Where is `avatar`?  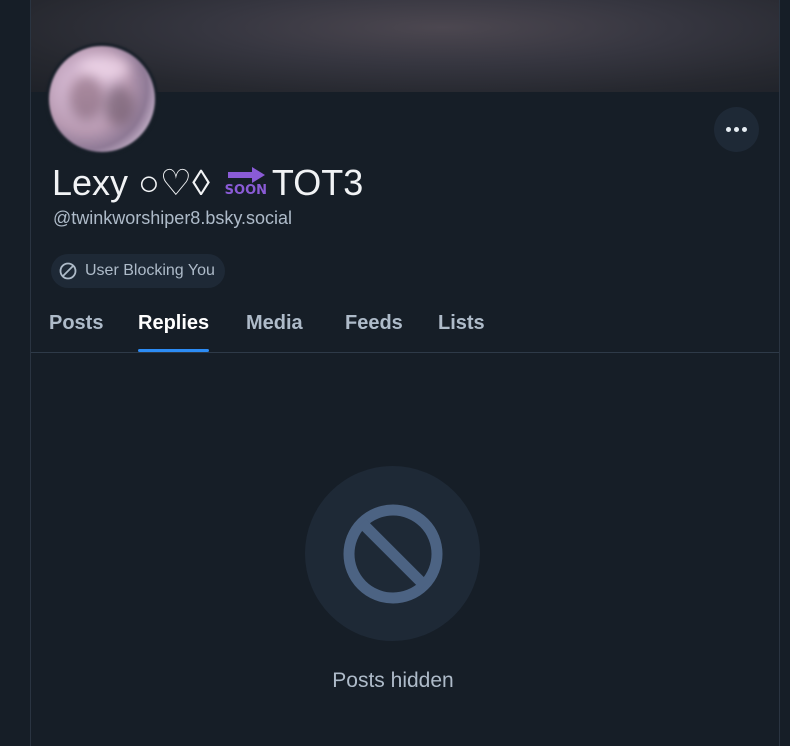
avatar is located at coordinates (102, 99).